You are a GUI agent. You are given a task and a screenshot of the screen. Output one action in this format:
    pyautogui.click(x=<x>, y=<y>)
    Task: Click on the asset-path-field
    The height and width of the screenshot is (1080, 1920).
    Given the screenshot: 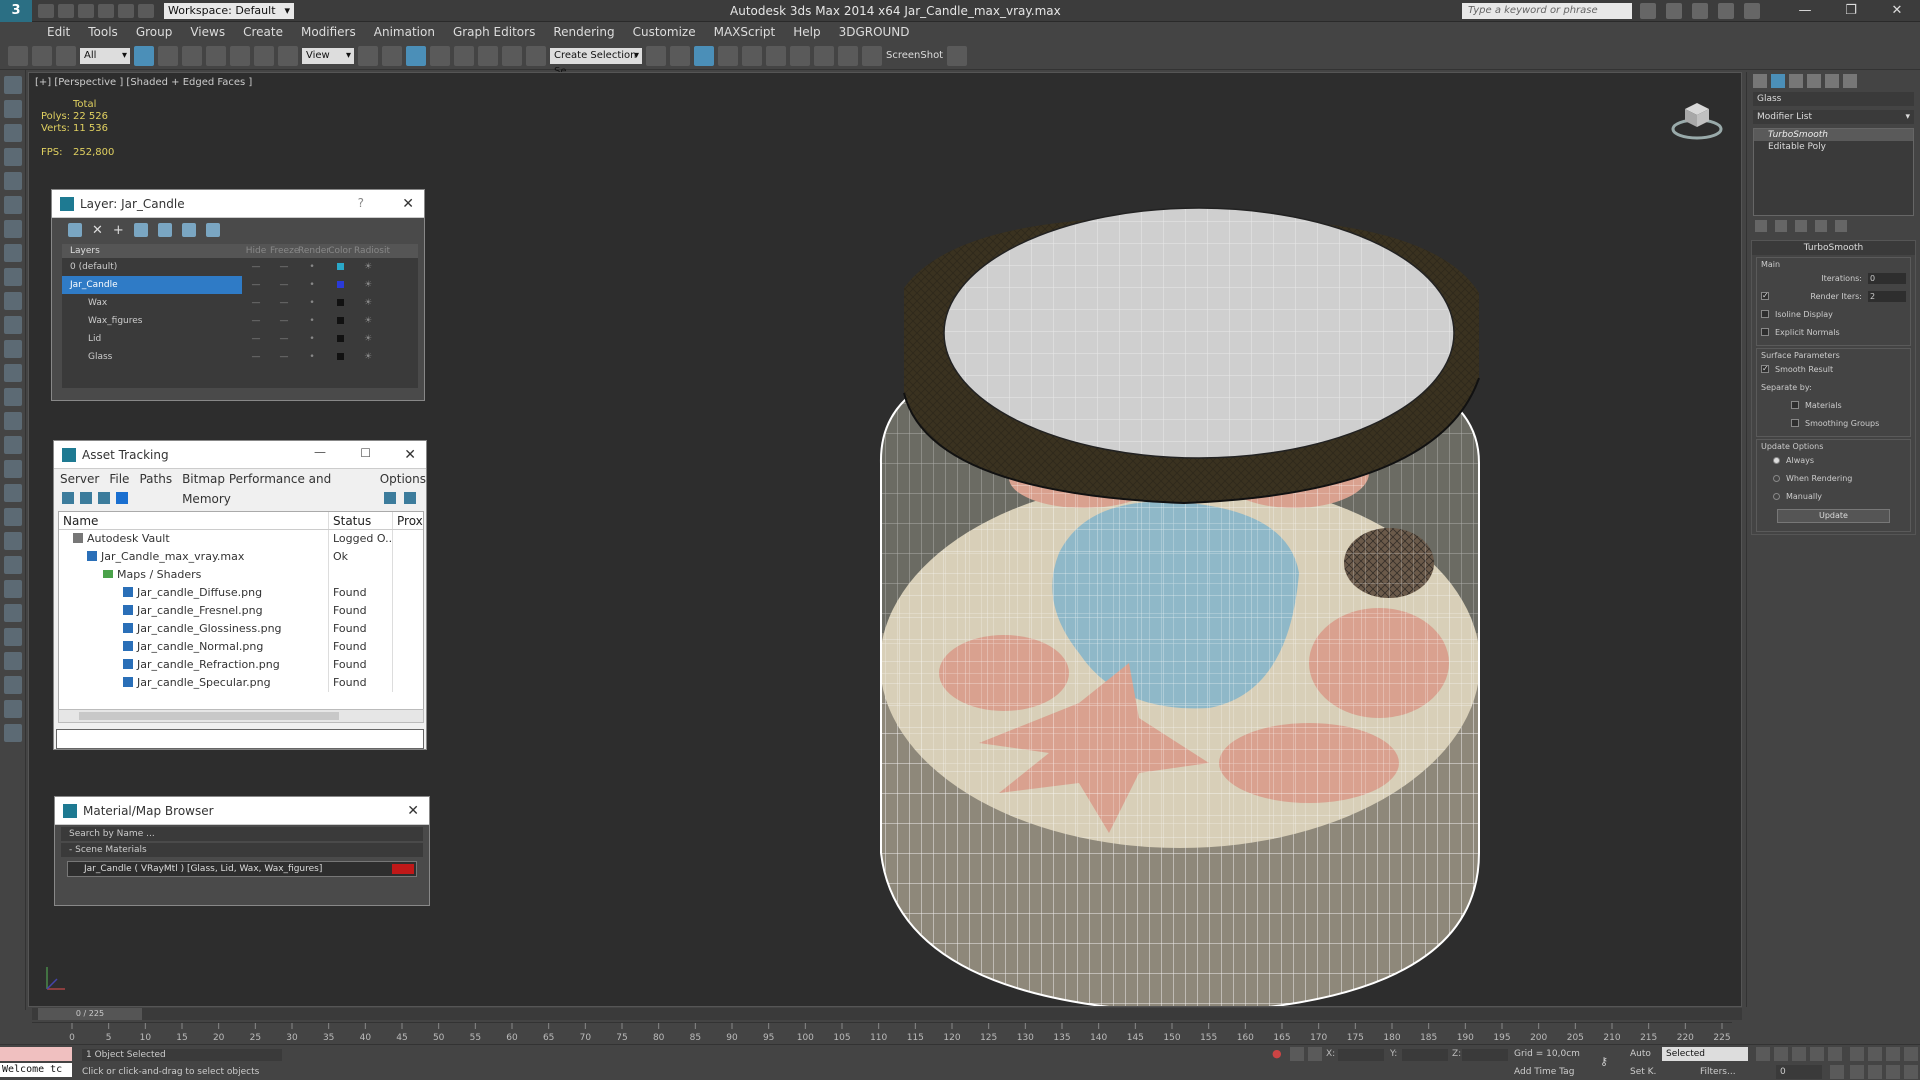 What is the action you would take?
    pyautogui.click(x=240, y=739)
    